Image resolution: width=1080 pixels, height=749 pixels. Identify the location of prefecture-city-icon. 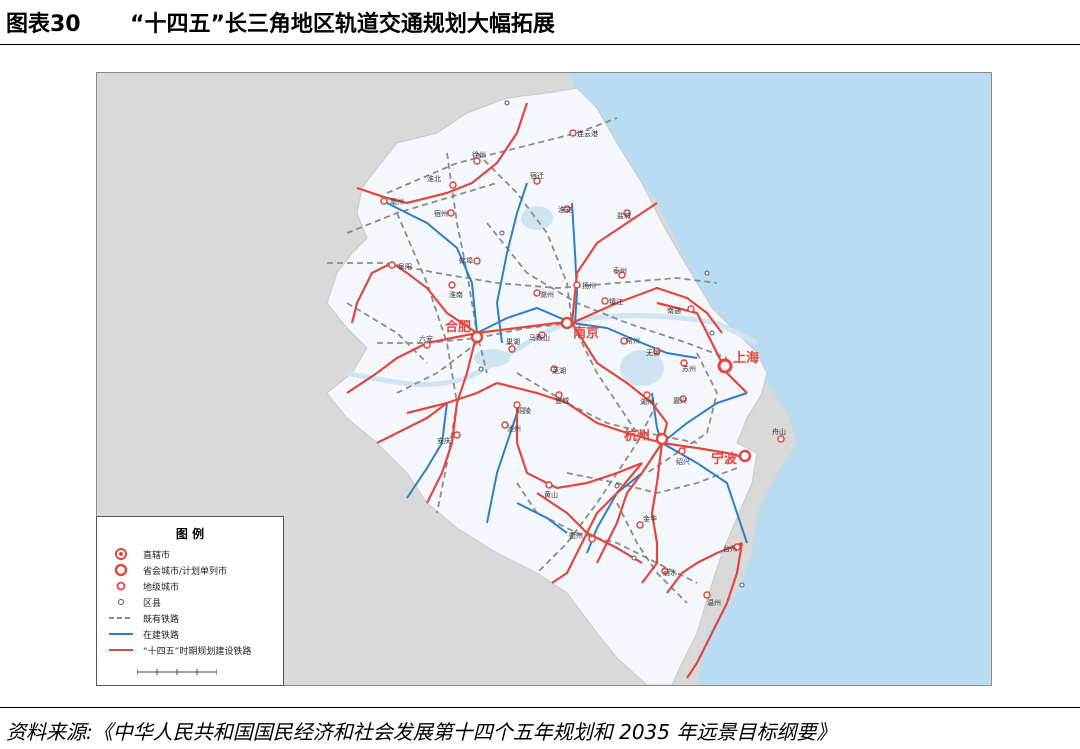
(121, 586).